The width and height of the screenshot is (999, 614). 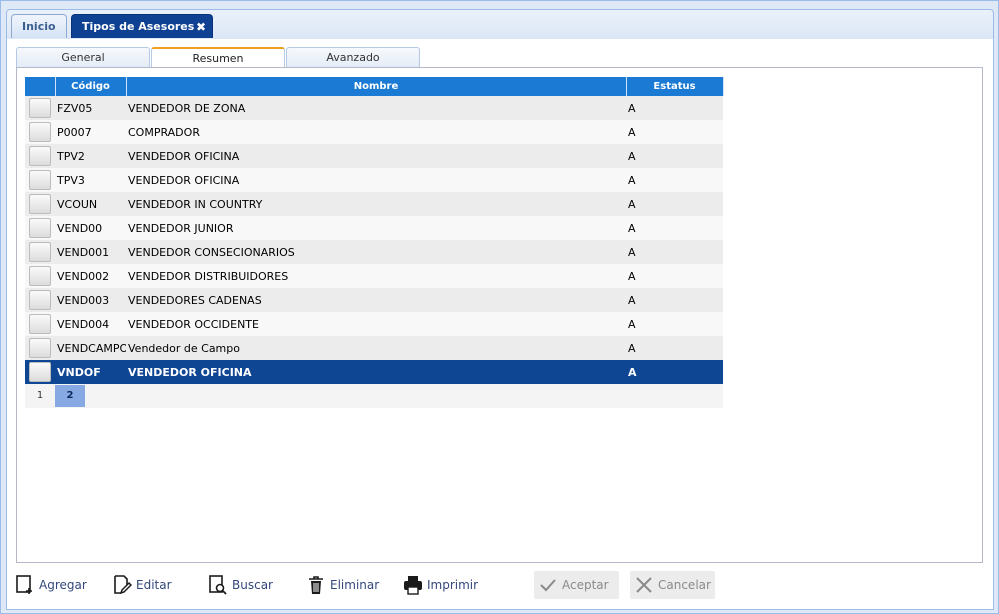 What do you see at coordinates (90, 276) in the screenshot?
I see `cell-codigo: VEND002` at bounding box center [90, 276].